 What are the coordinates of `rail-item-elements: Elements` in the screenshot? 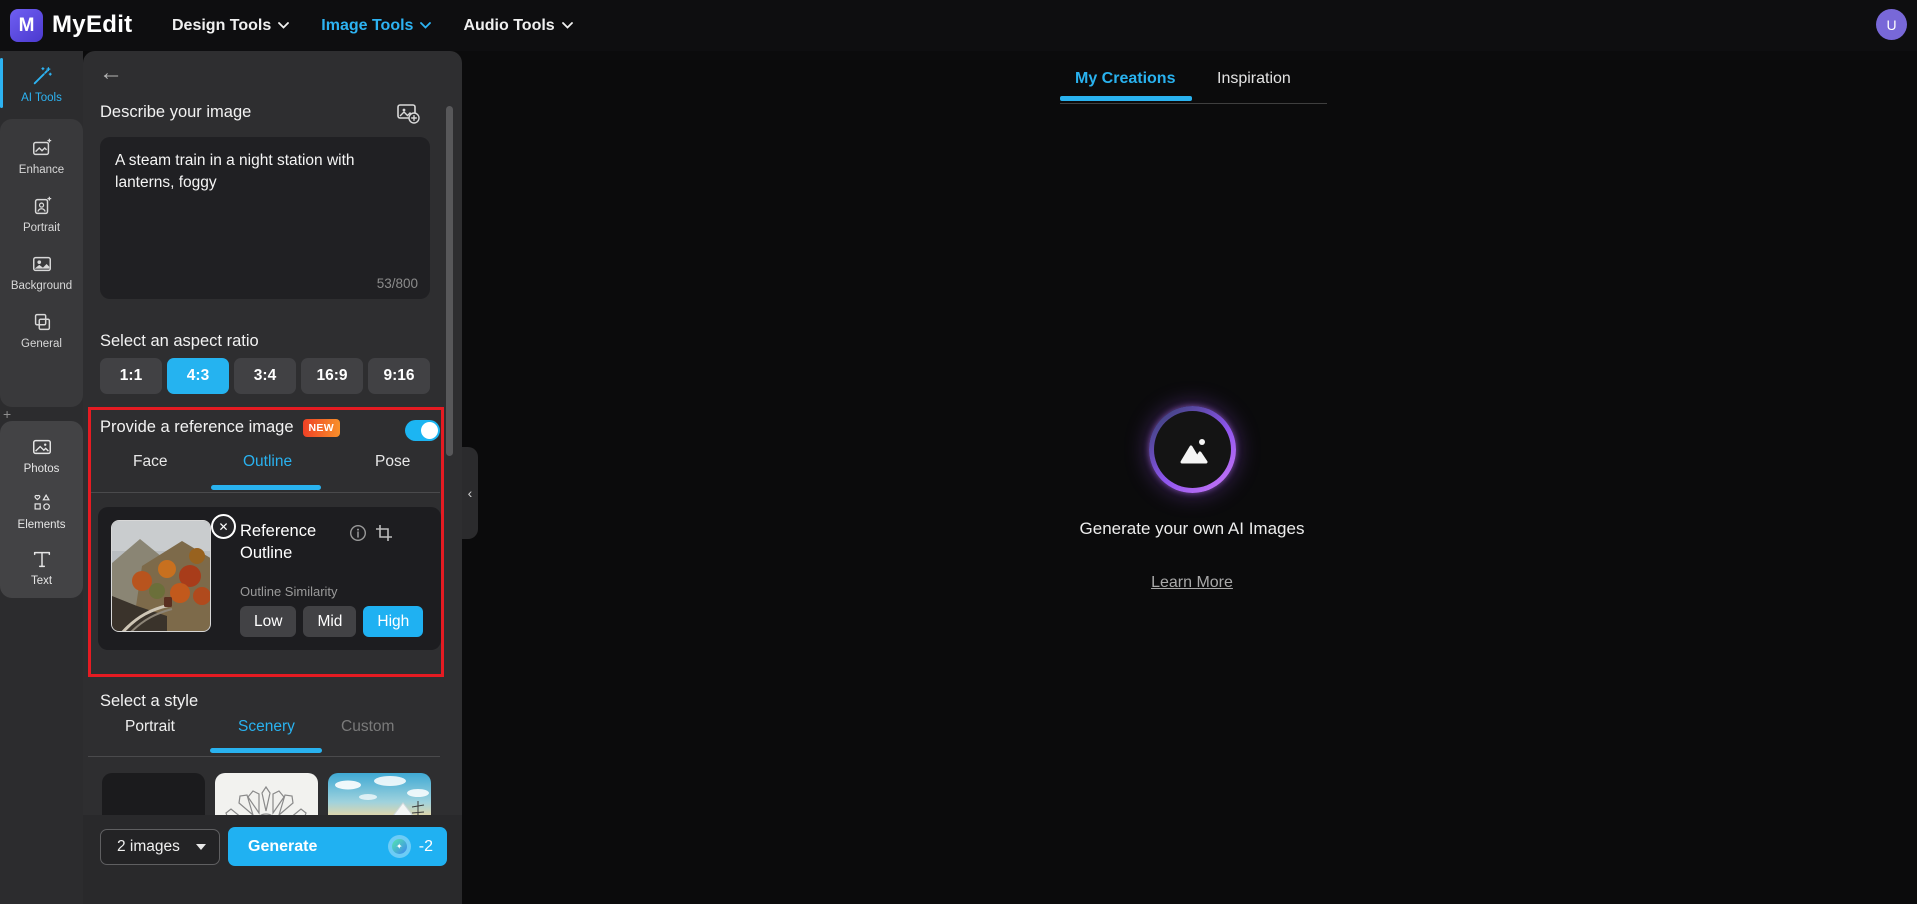 It's located at (41, 511).